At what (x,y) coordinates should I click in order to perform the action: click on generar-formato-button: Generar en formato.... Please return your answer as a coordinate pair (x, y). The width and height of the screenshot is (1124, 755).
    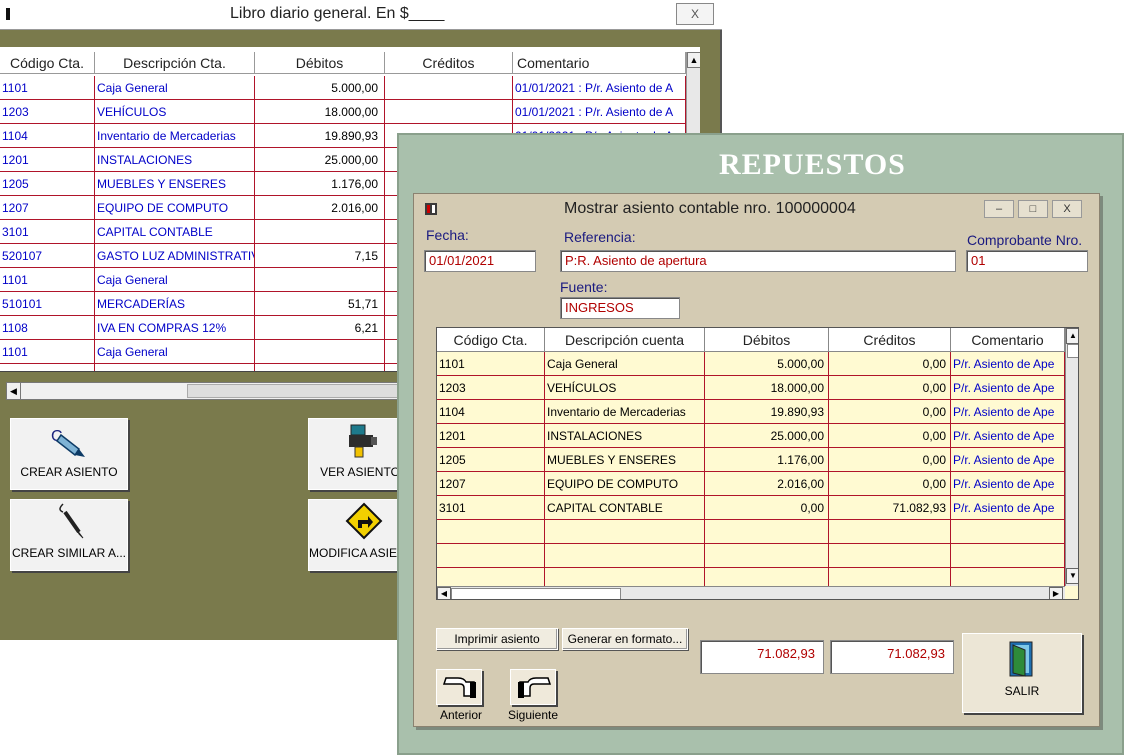
    Looking at the image, I should click on (625, 639).